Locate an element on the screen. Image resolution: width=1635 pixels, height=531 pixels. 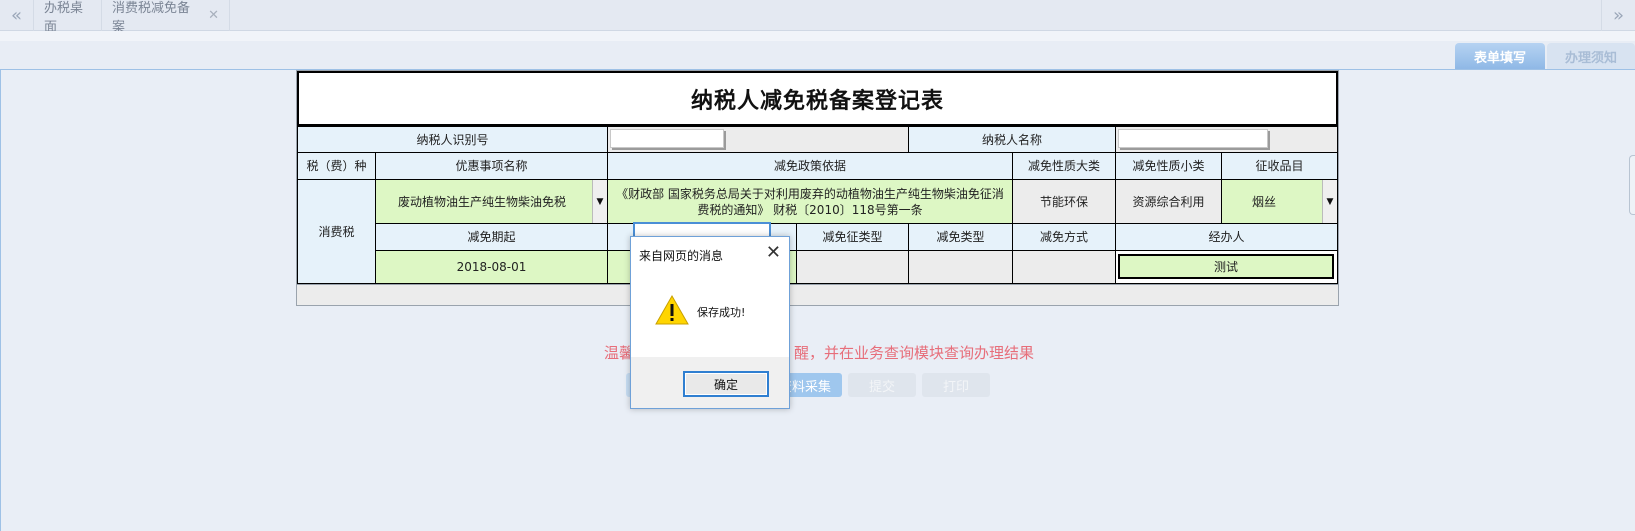
levy-type-cell is located at coordinates (852, 267).